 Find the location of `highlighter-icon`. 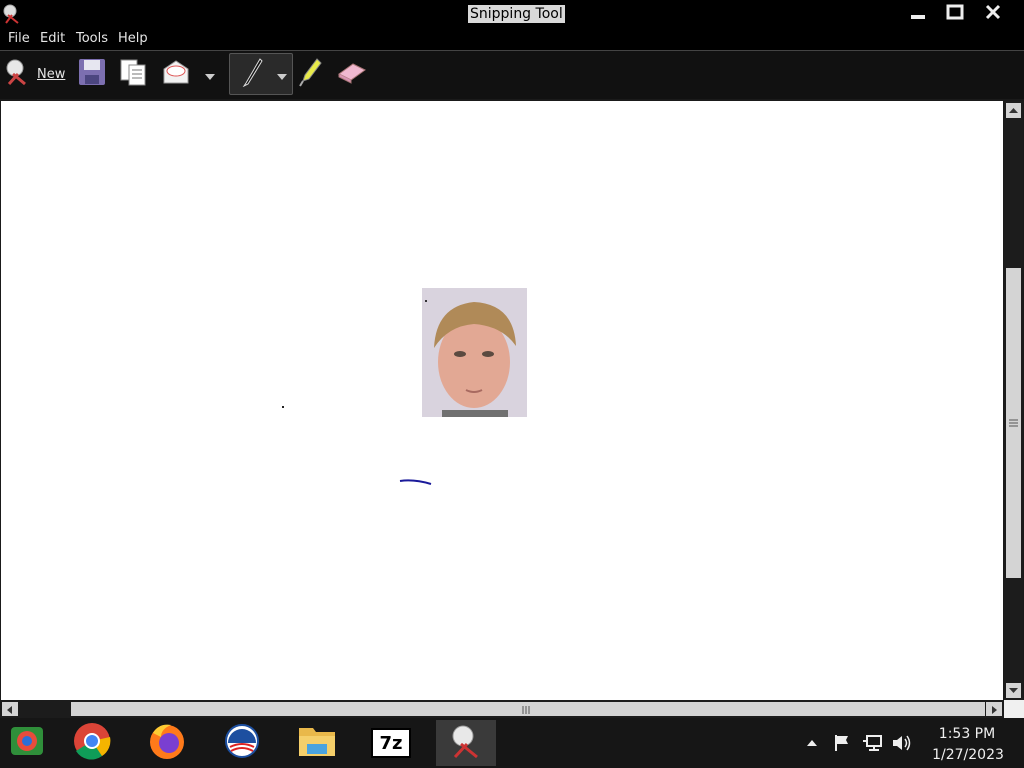

highlighter-icon is located at coordinates (310, 74).